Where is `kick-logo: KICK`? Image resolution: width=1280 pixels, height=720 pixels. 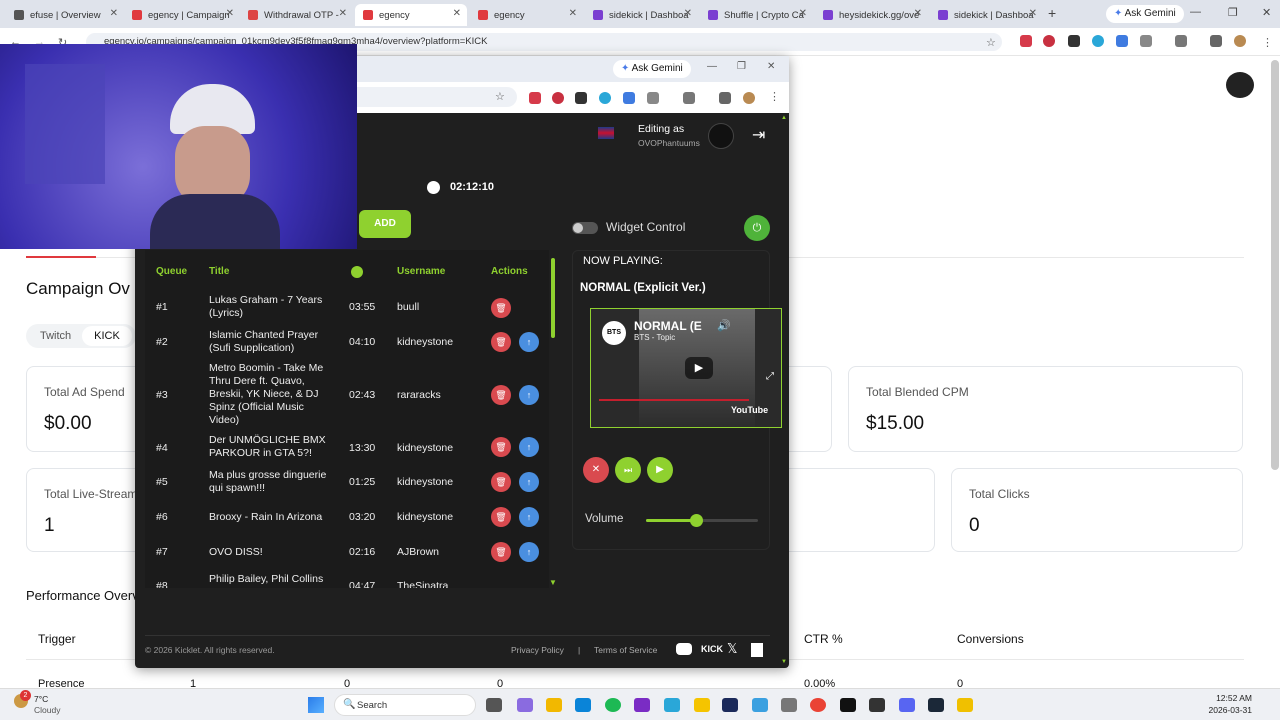
kick-logo: KICK is located at coordinates (712, 649).